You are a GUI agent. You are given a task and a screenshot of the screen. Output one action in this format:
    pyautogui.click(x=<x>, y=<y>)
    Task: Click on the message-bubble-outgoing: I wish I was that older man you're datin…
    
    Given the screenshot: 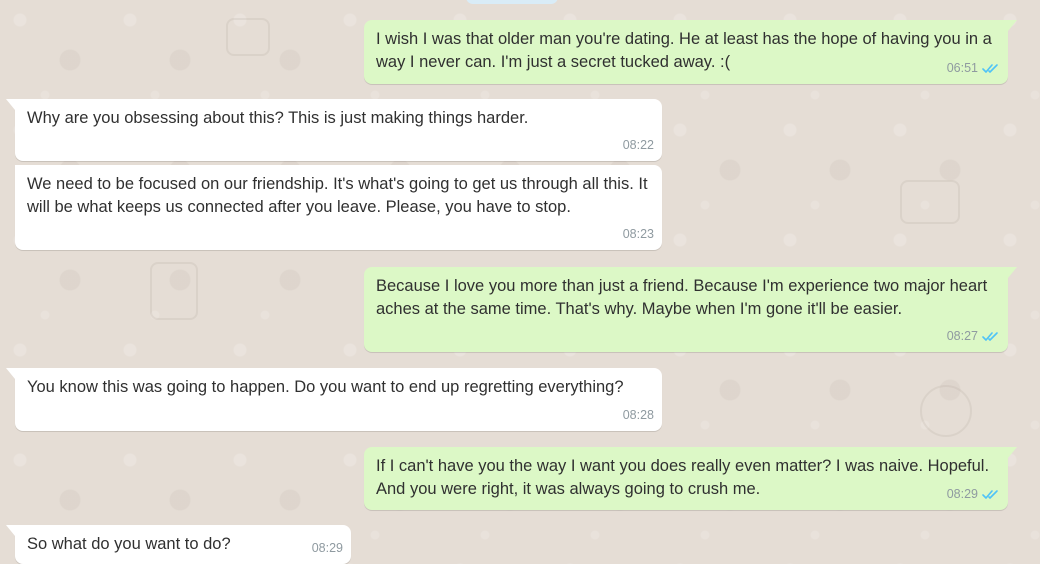 What is the action you would take?
    pyautogui.click(x=690, y=52)
    